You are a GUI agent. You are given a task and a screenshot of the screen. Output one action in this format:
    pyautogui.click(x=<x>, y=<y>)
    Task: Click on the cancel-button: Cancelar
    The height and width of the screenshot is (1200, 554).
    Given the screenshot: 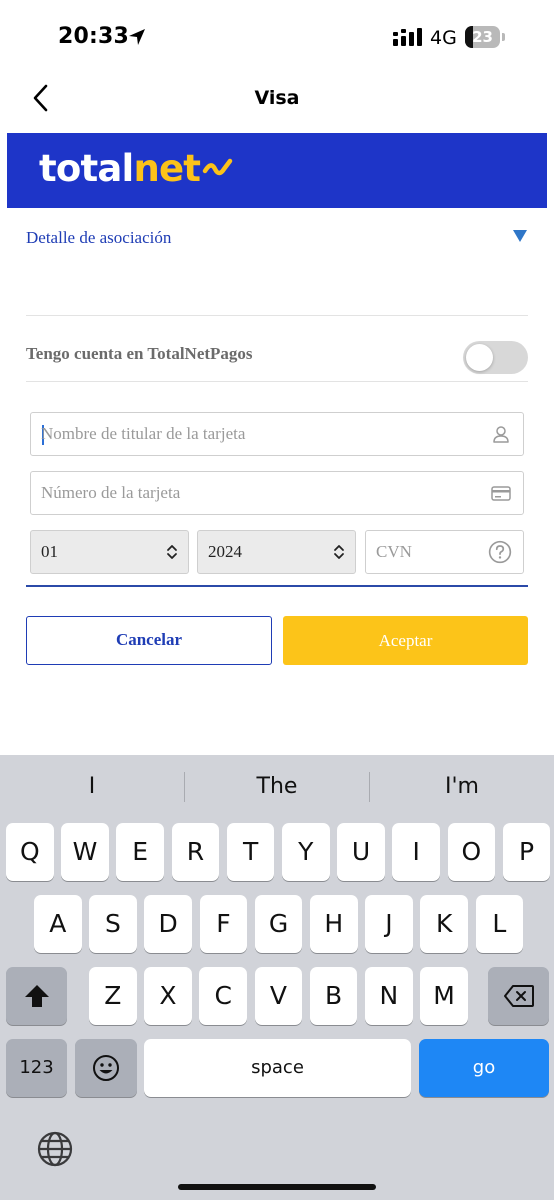 What is the action you would take?
    pyautogui.click(x=149, y=640)
    